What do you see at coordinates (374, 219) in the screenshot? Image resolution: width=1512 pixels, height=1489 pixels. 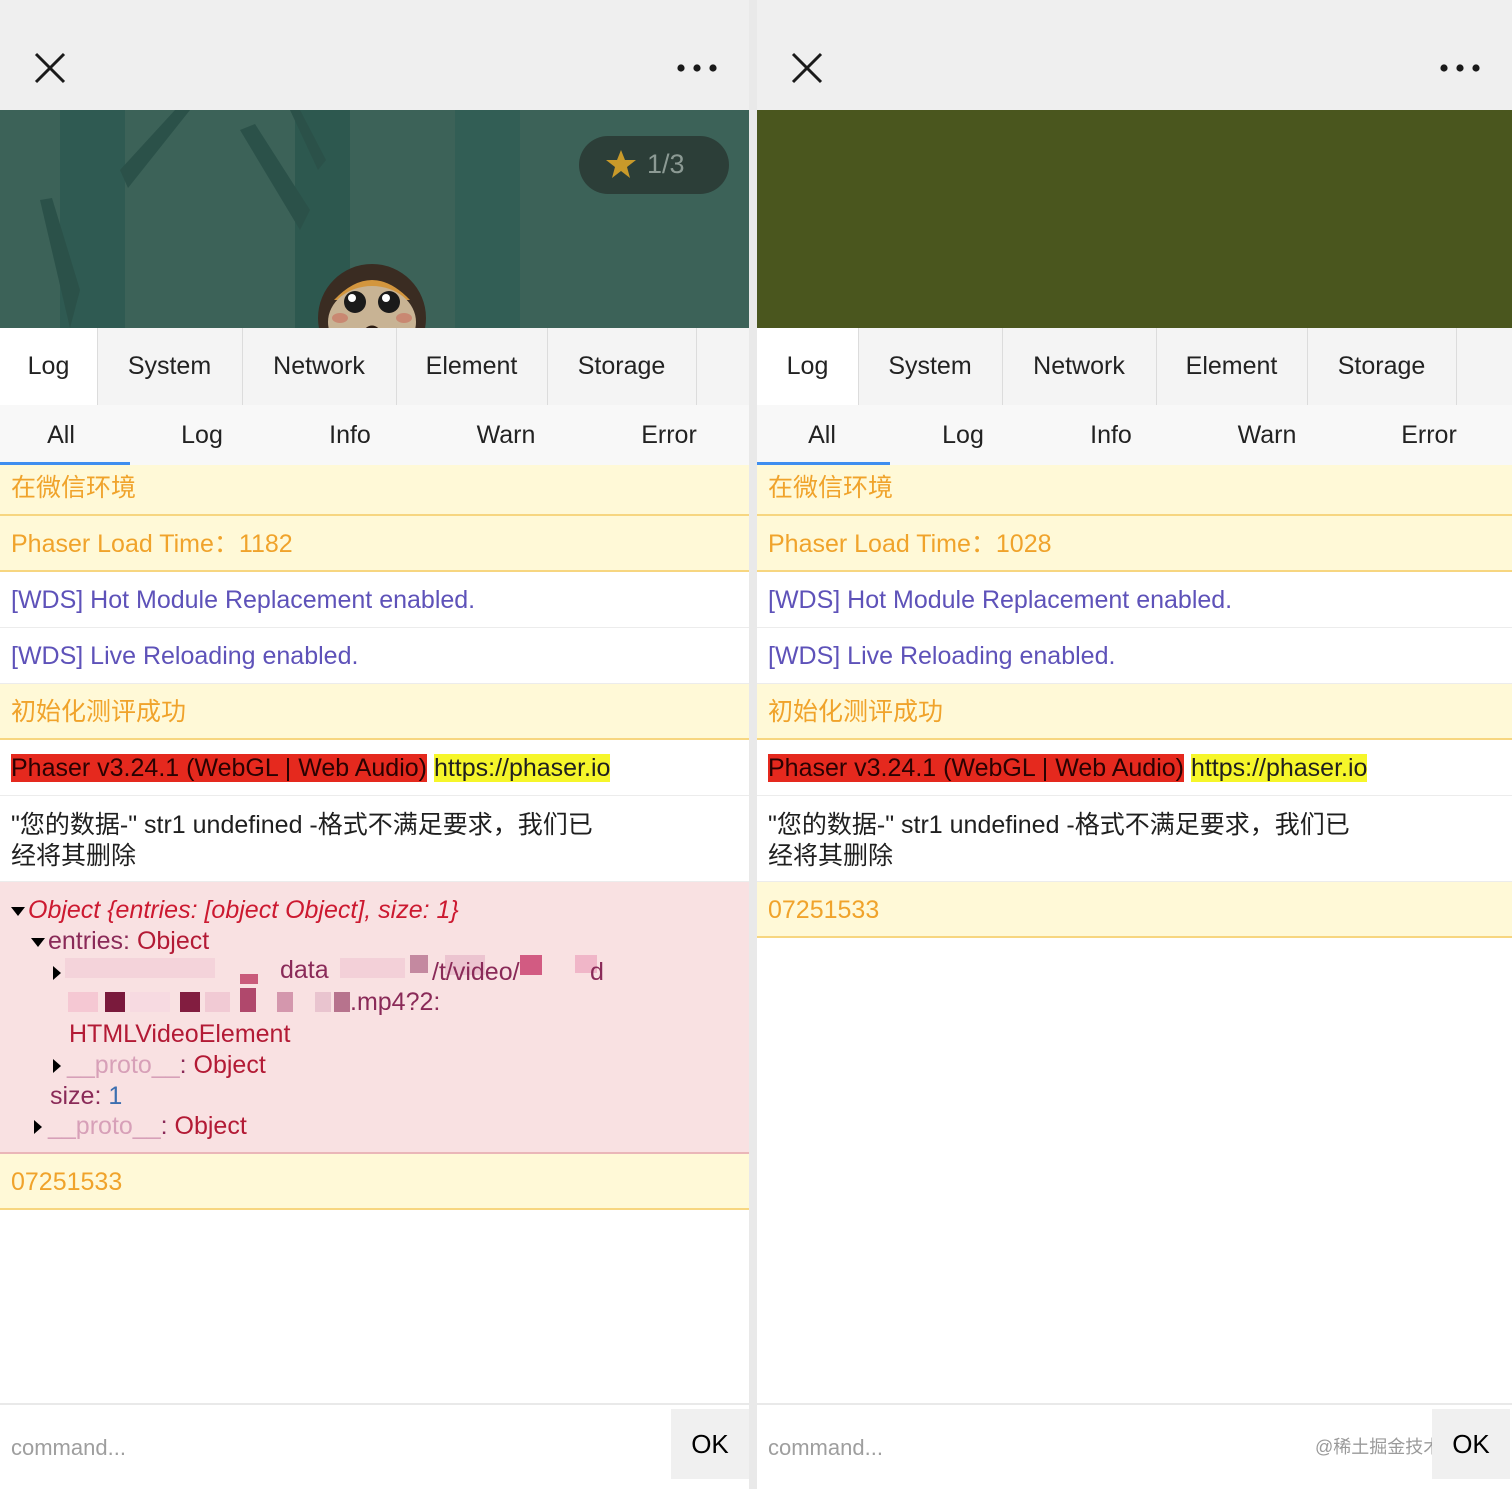 I see `game-canvas: 1/3` at bounding box center [374, 219].